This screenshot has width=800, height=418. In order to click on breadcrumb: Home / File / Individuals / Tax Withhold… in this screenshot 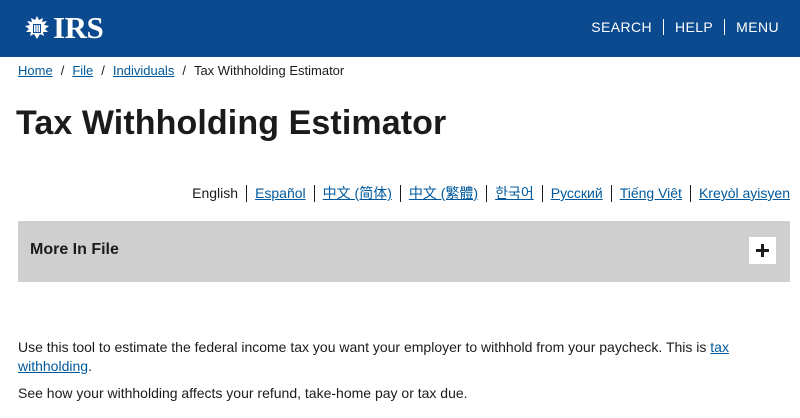, I will do `click(181, 70)`.